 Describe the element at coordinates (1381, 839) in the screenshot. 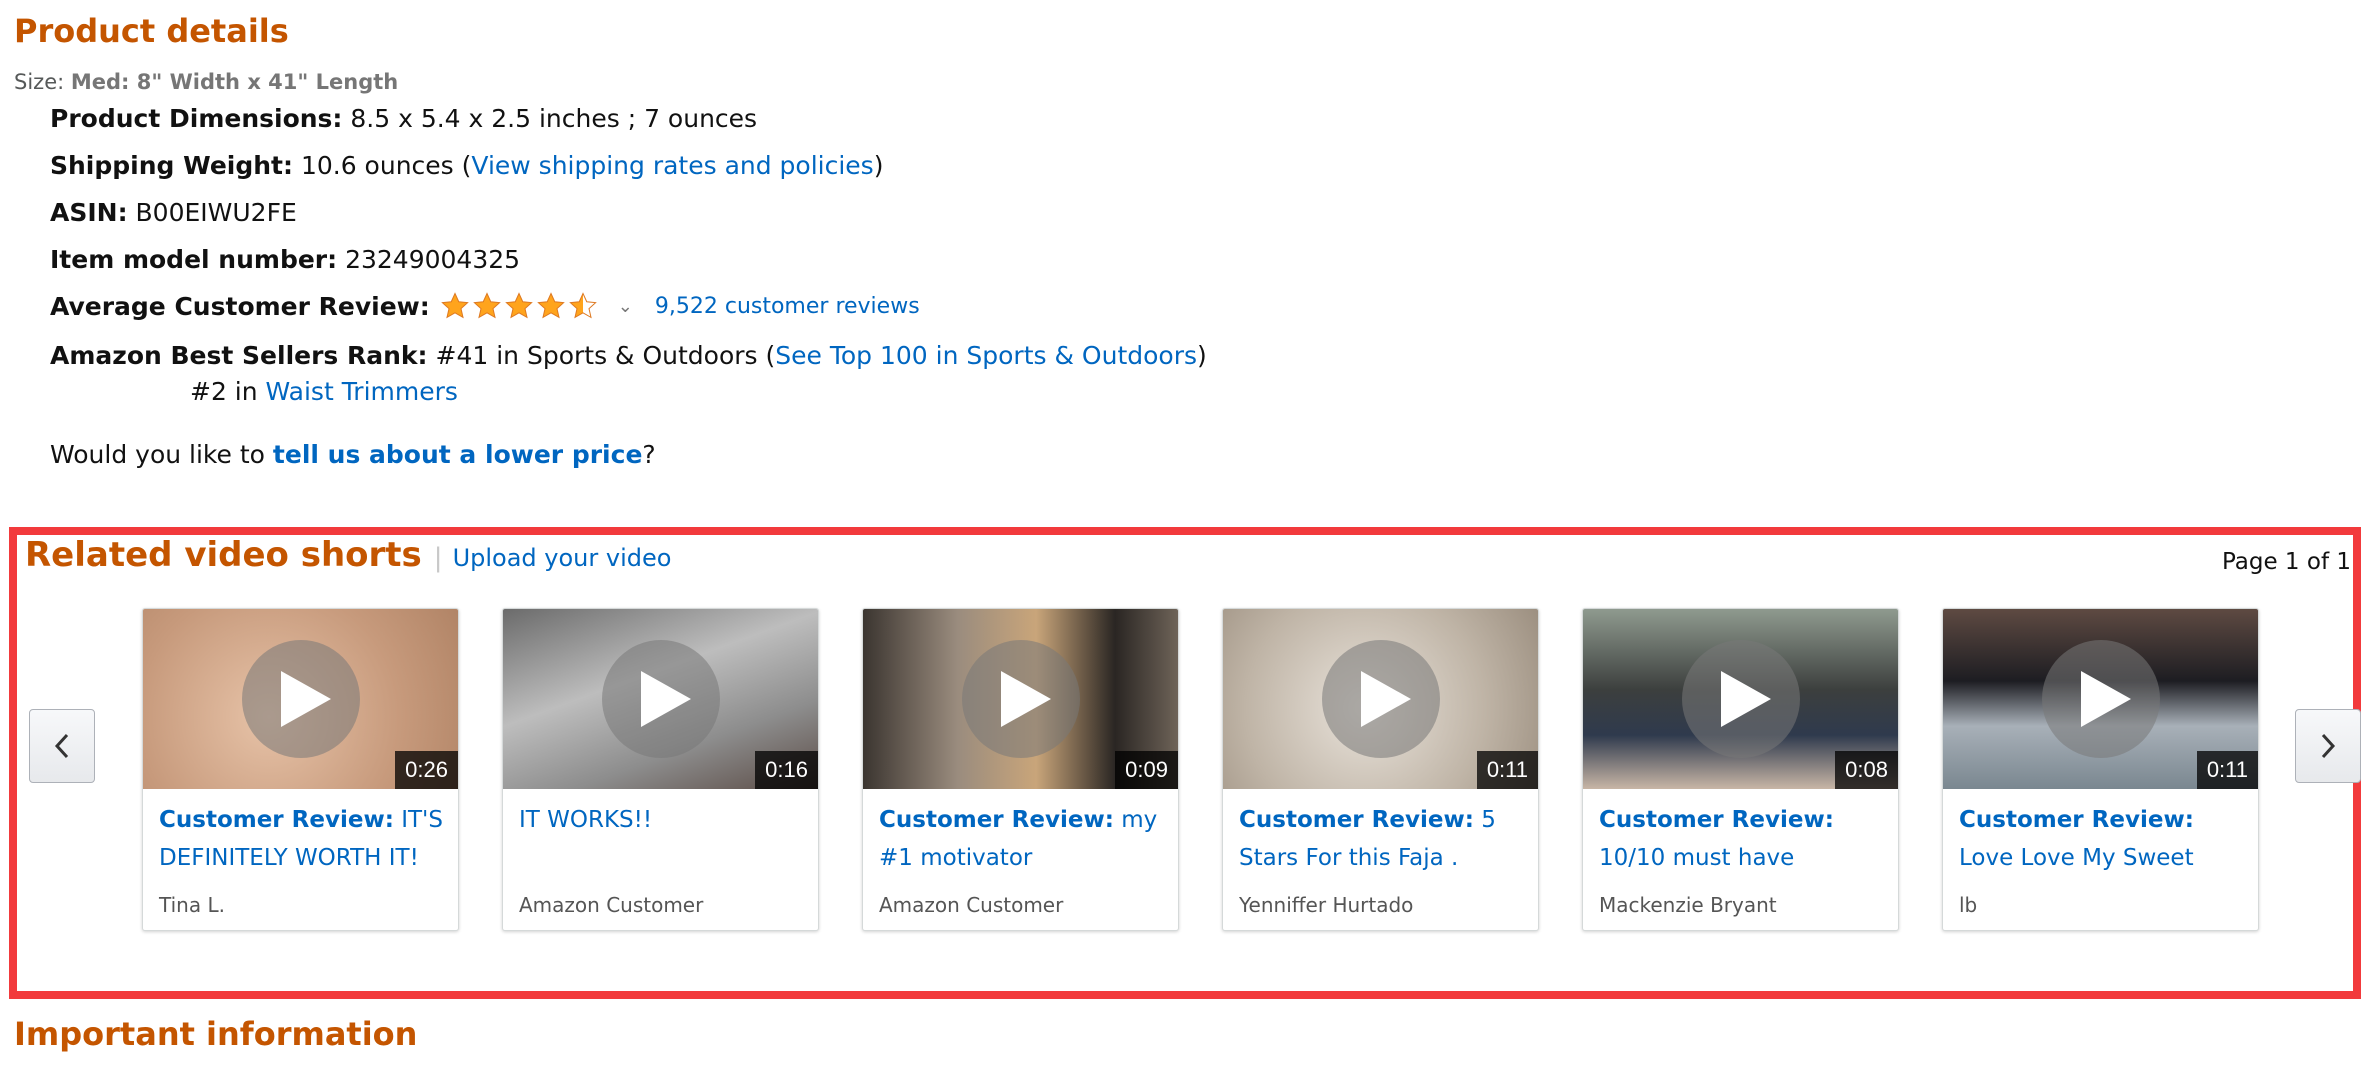

I see `video-title-link: Customer Review: 5 Stars For this Faja .` at that location.